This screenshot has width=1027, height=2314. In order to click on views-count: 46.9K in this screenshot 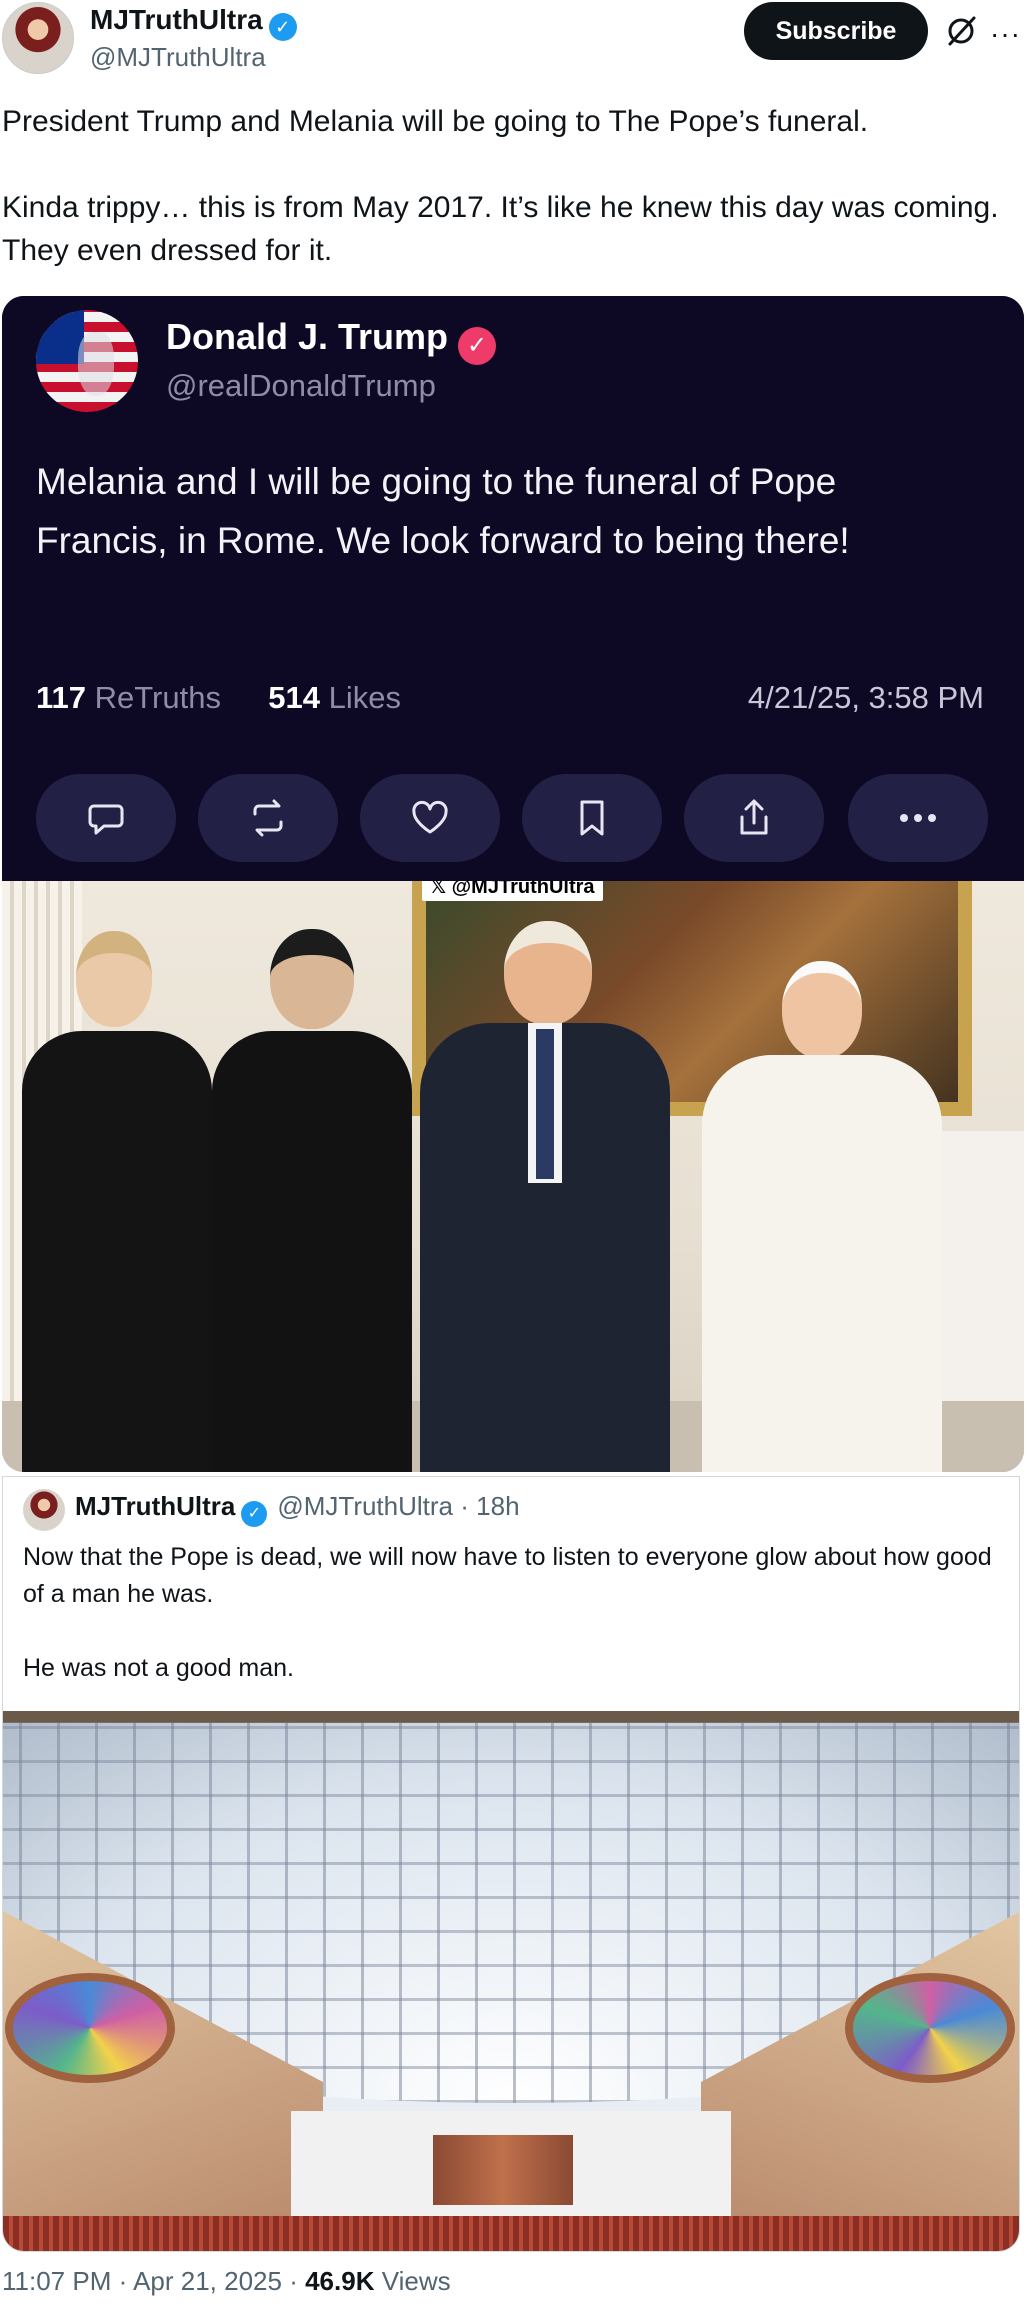, I will do `click(340, 2281)`.